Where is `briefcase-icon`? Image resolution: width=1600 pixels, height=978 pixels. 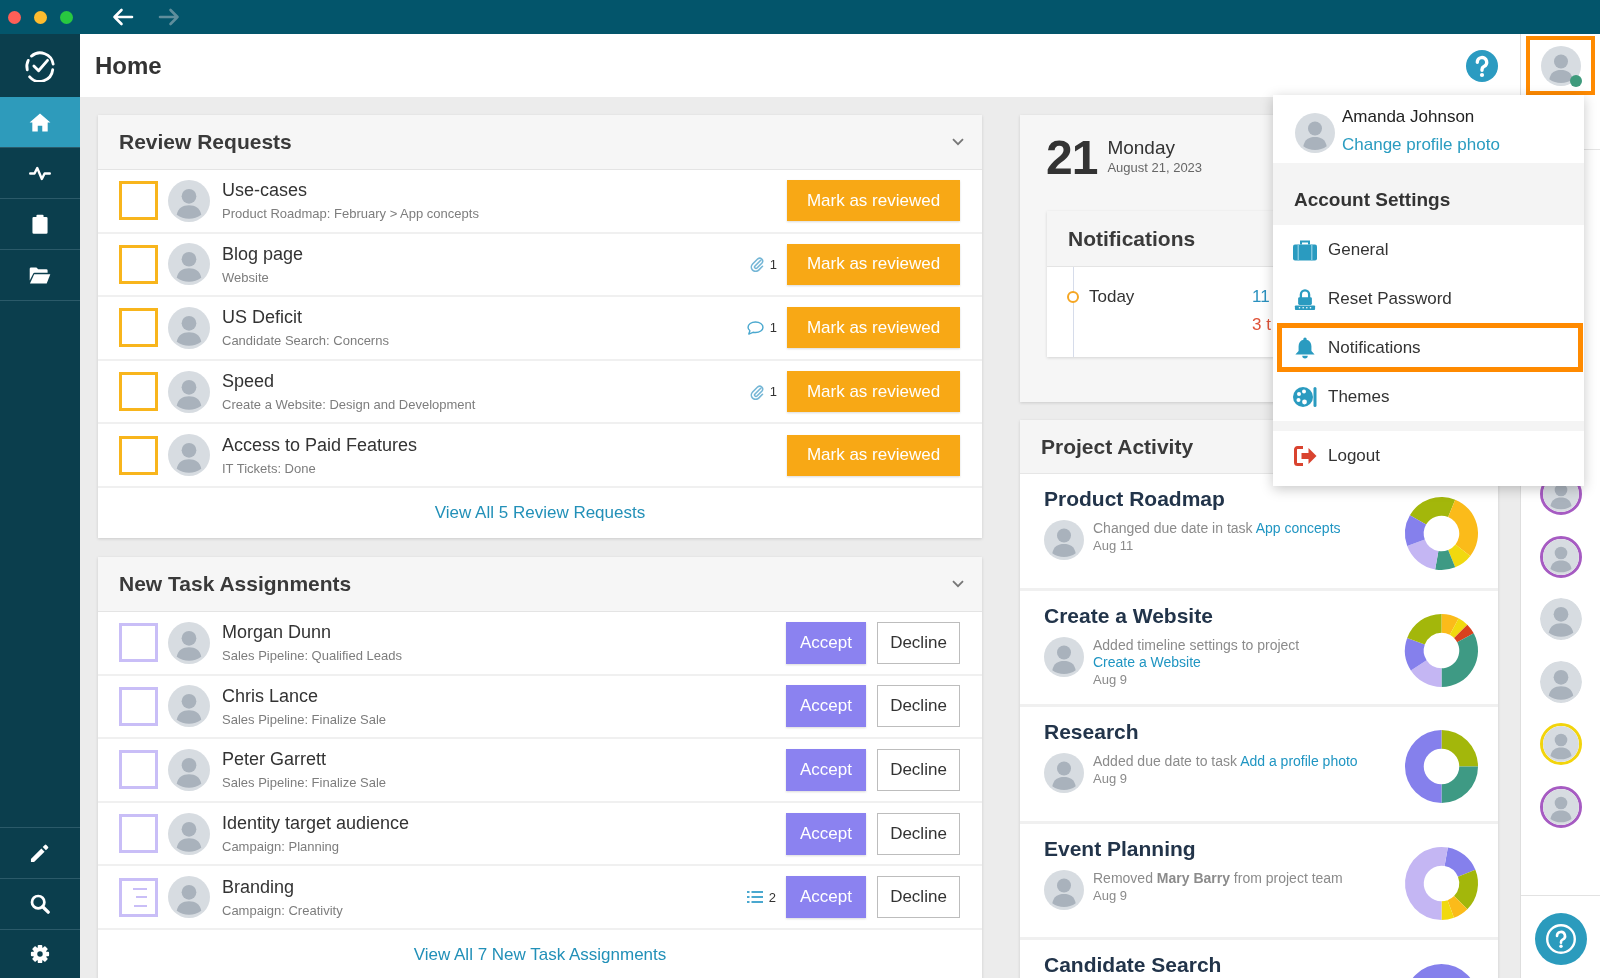
briefcase-icon is located at coordinates (1305, 249).